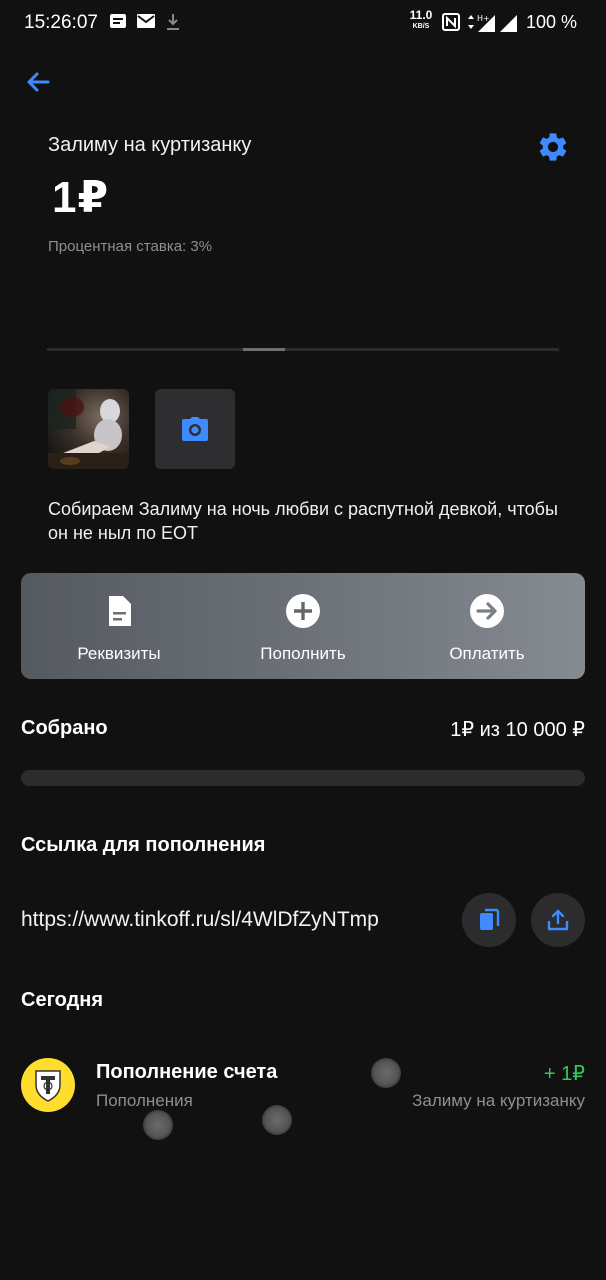 The image size is (606, 1280). I want to click on message-icon, so click(118, 21).